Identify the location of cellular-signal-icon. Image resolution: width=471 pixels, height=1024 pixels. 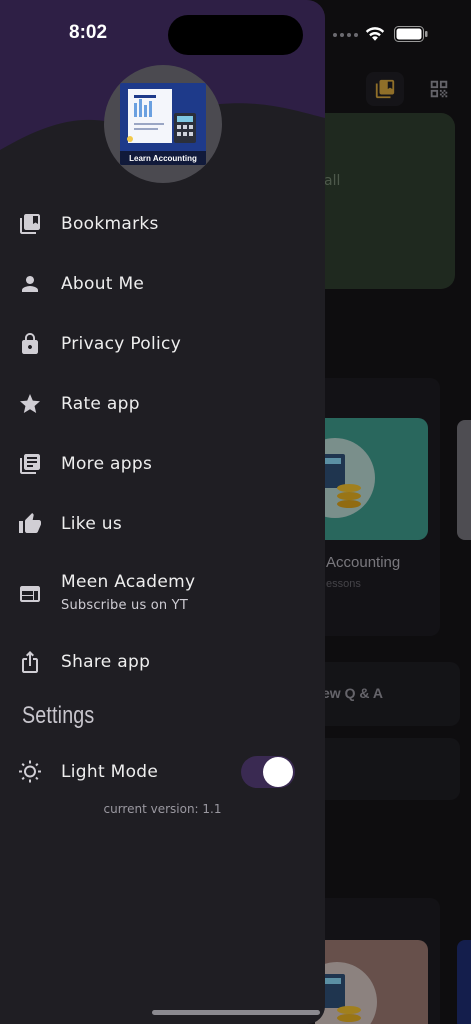
(345, 35).